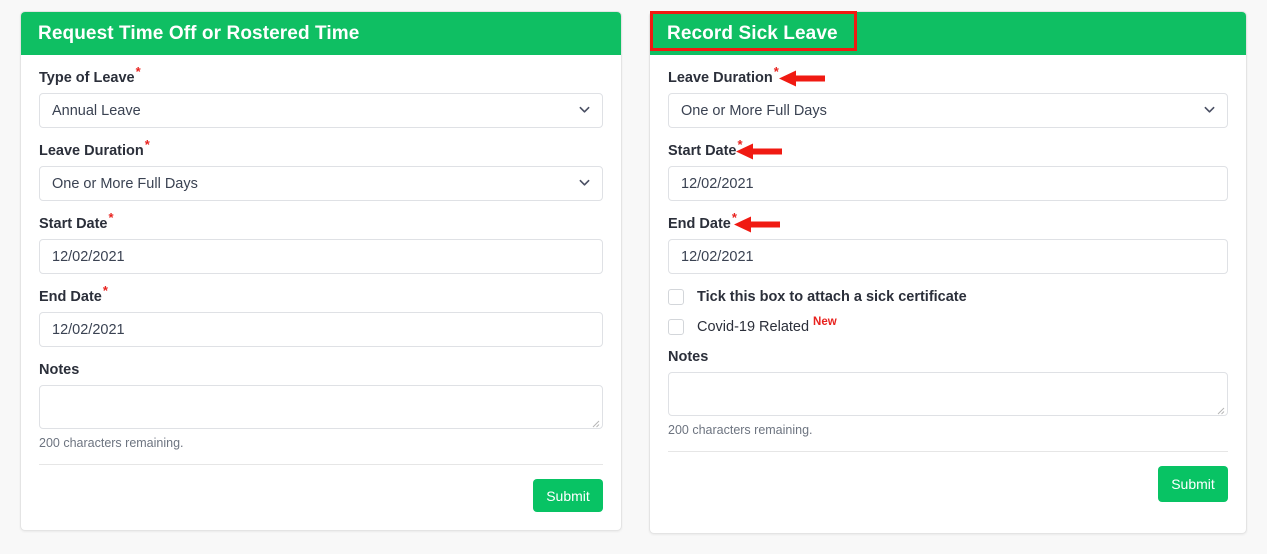 This screenshot has height=554, width=1267. I want to click on type-of-leave-select: Annual Leave, so click(321, 110).